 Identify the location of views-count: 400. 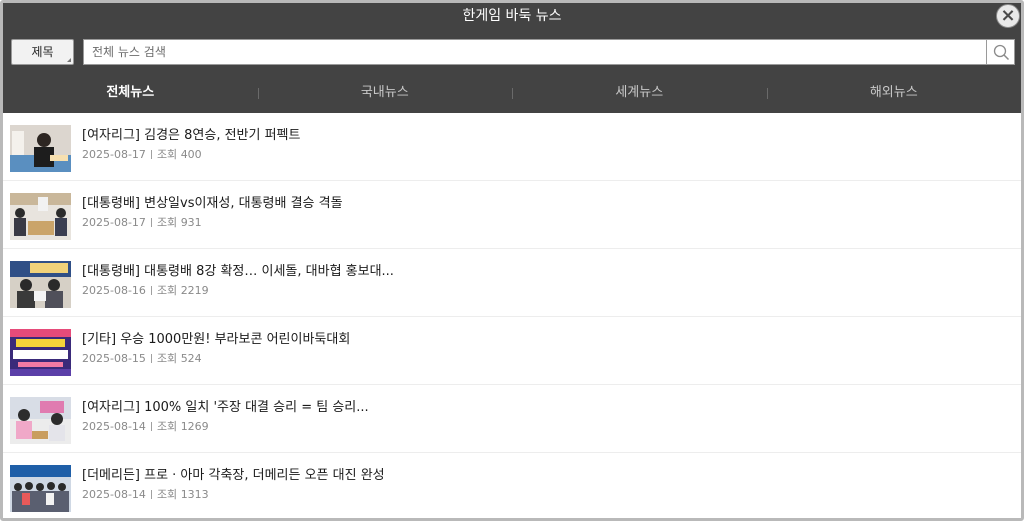
(191, 154).